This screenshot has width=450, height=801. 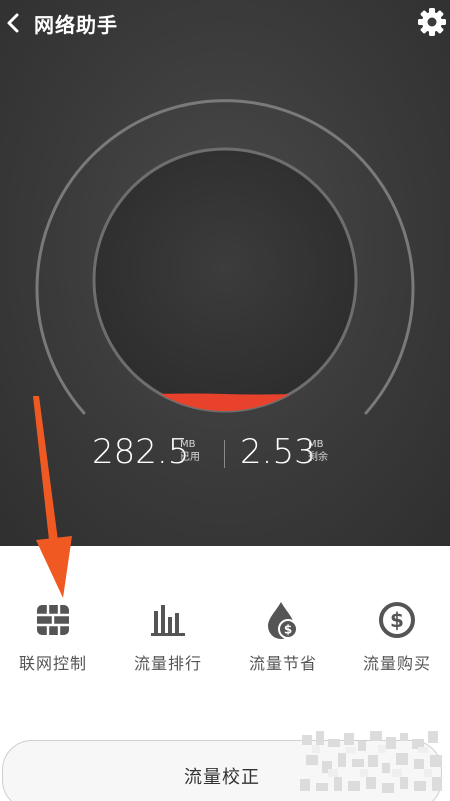 I want to click on feature-menu: 联网控制 流量排行 $ 流量节省 $ 流量购买, so click(x=225, y=640).